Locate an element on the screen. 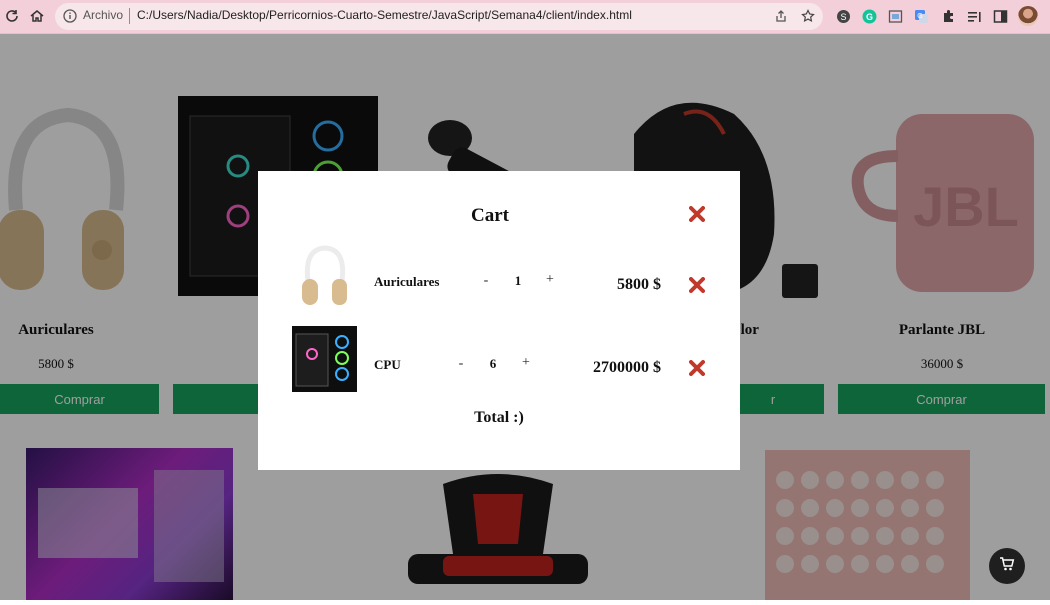  reload-icon is located at coordinates (12, 16).